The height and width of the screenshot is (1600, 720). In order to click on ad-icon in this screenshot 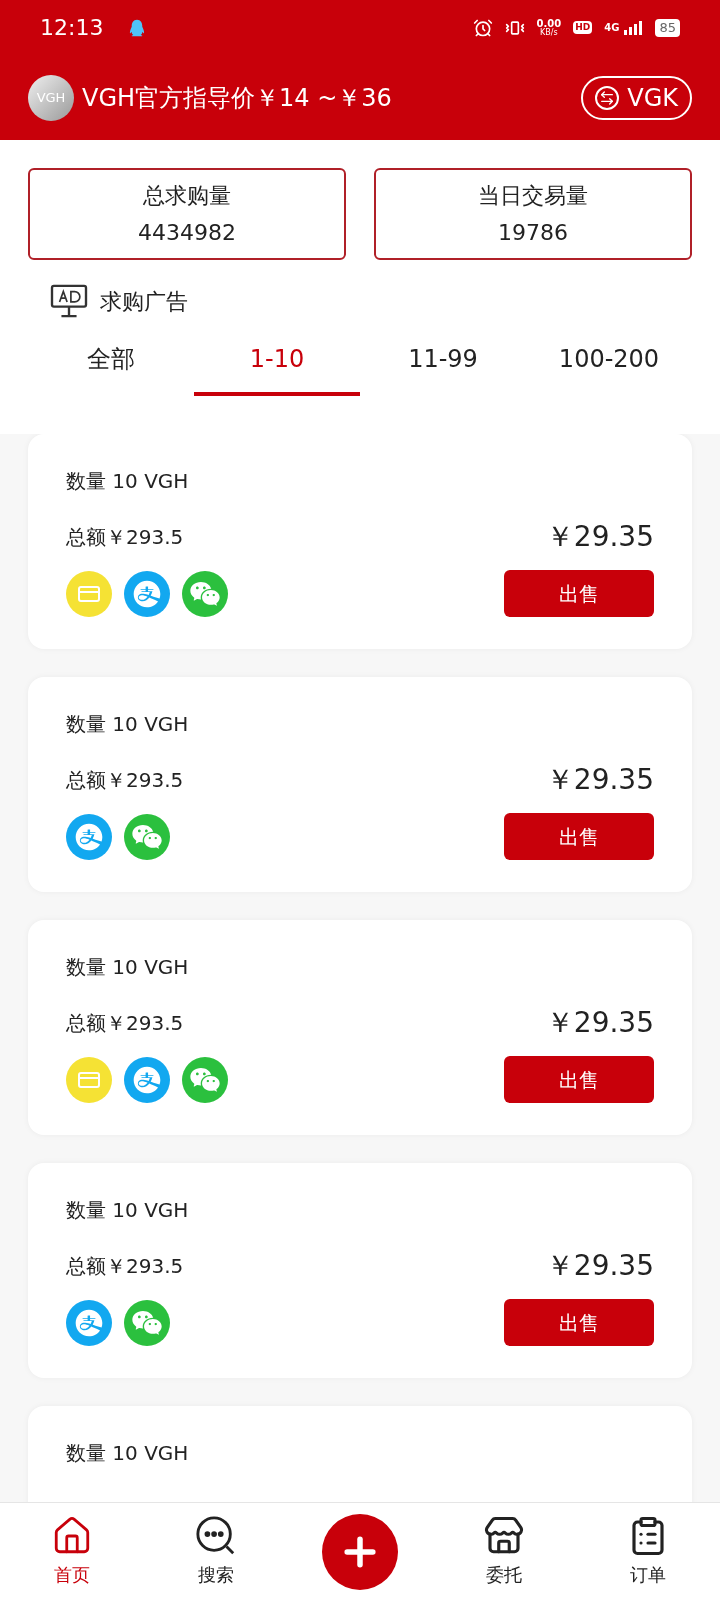, I will do `click(69, 301)`.